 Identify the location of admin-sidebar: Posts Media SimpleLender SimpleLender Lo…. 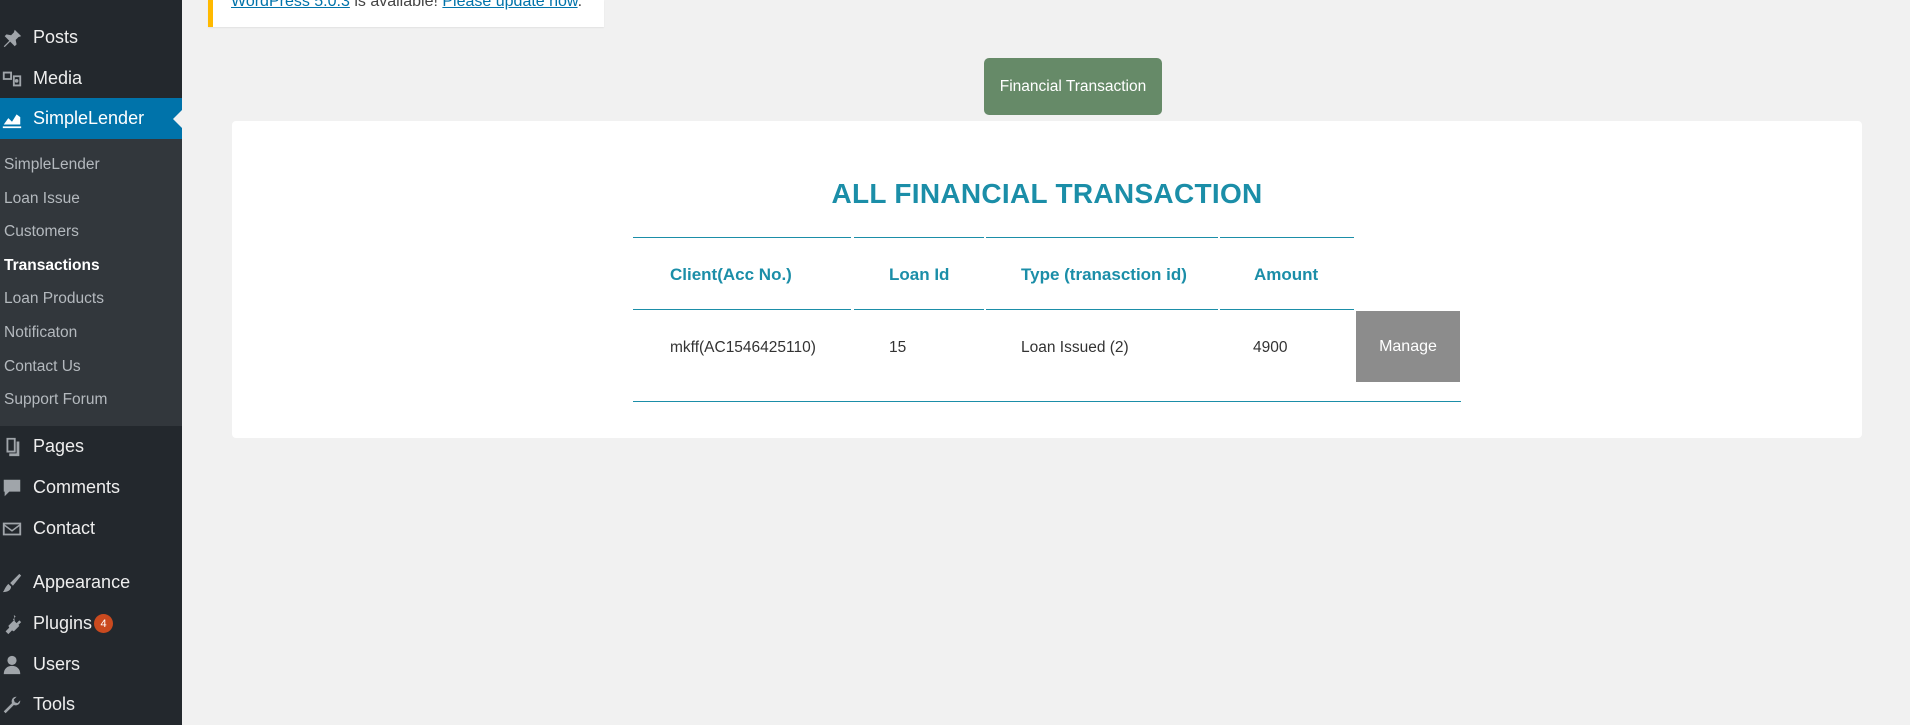
(91, 362).